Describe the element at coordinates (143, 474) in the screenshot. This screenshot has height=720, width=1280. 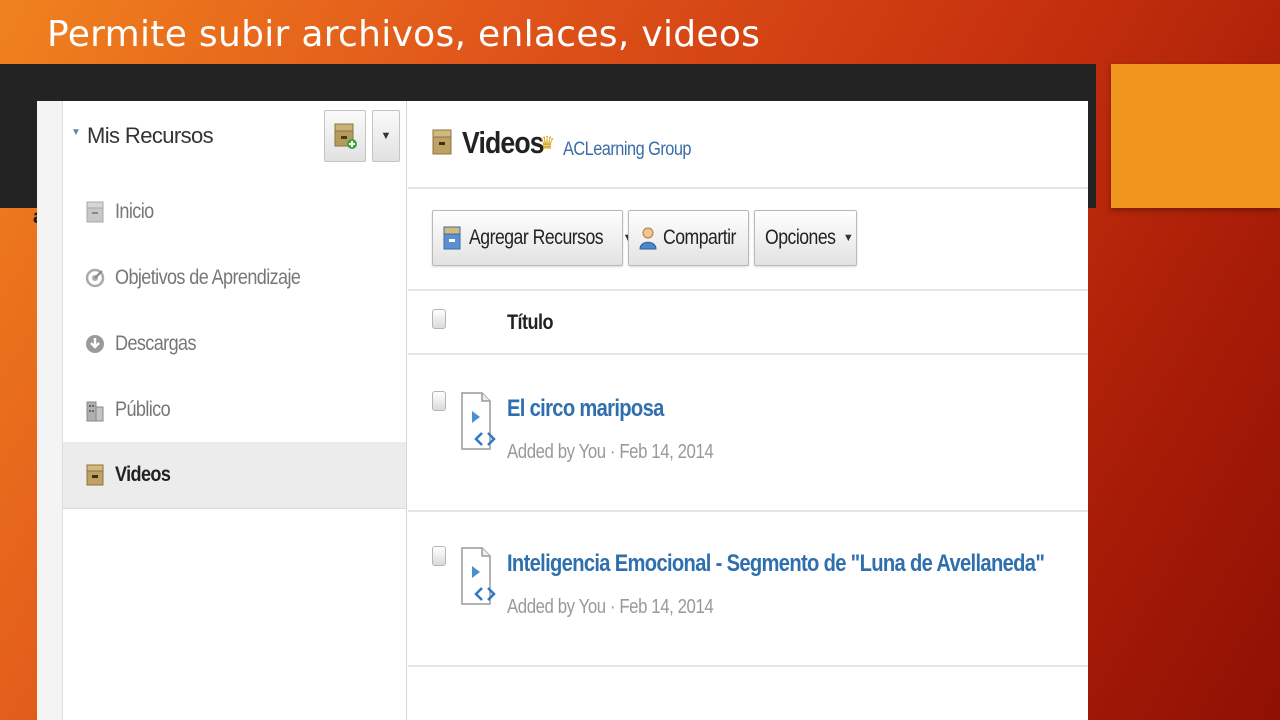
I see `sidebar-item-label: Videos` at that location.